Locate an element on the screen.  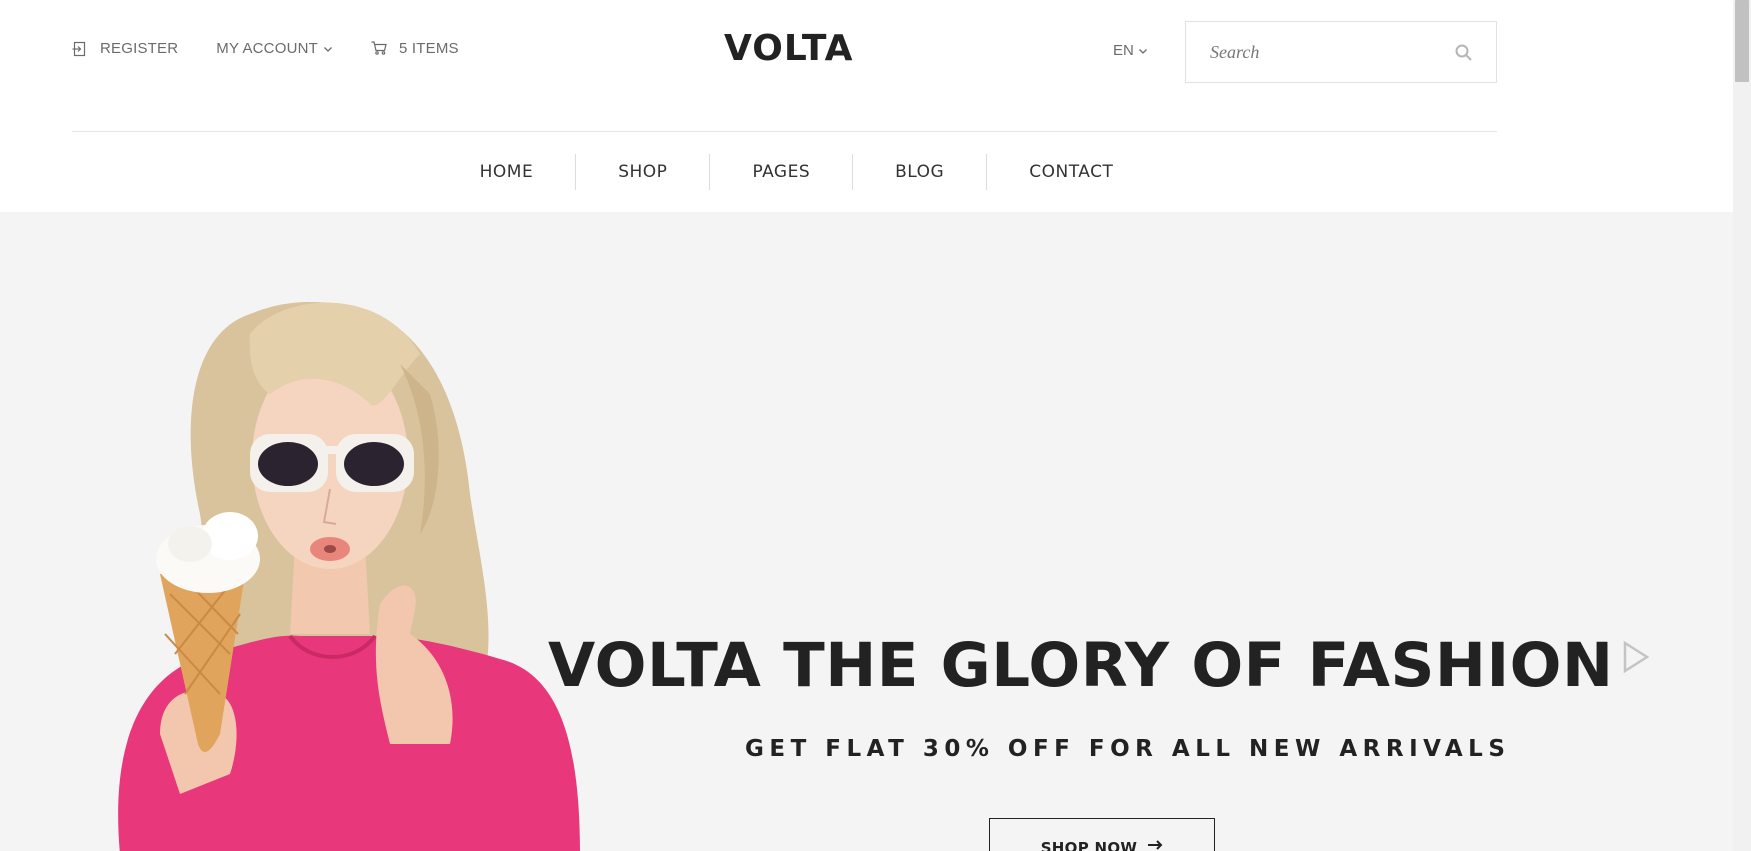
language-selector: EN is located at coordinates (1130, 50).